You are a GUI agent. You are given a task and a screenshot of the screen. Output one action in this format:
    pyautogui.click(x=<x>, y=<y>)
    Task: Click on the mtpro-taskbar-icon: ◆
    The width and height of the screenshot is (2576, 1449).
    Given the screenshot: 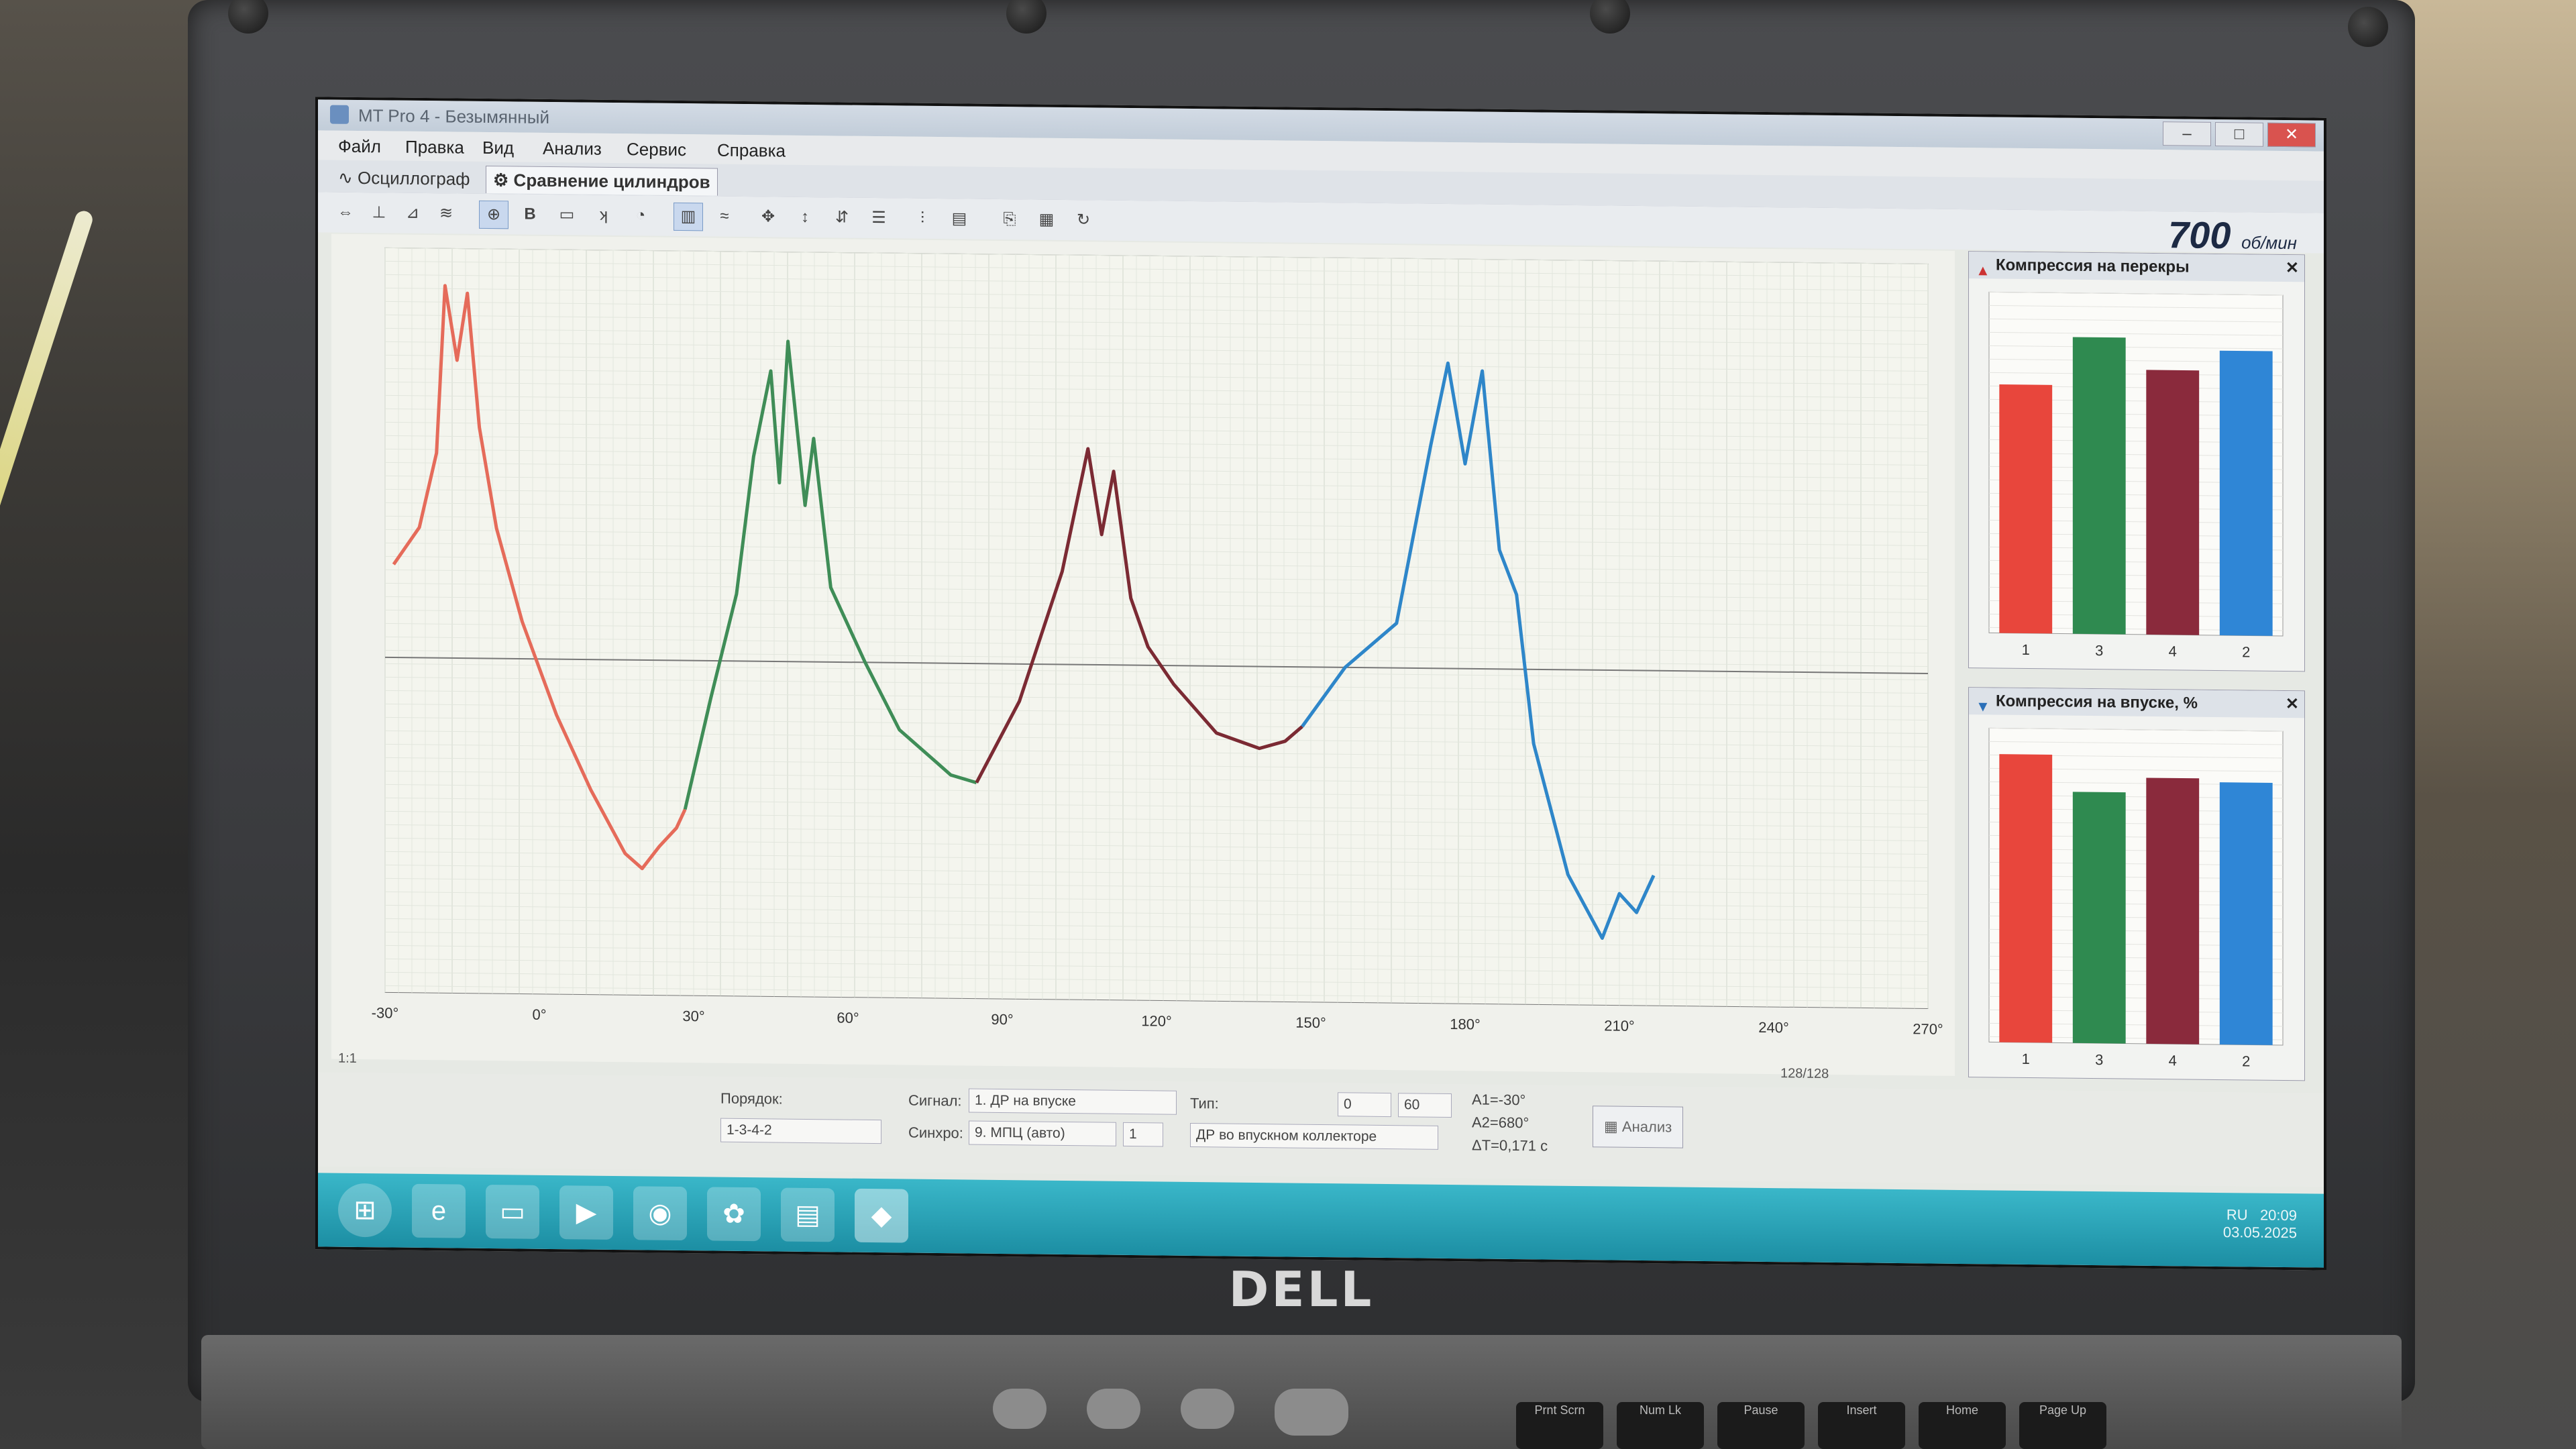 What is the action you would take?
    pyautogui.click(x=881, y=1215)
    